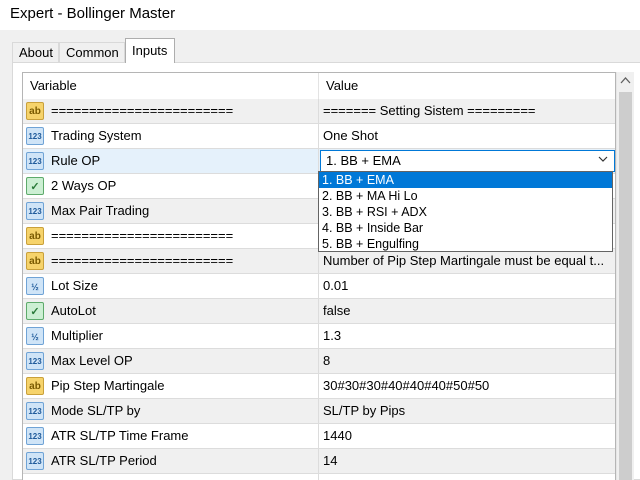 This screenshot has height=480, width=640. I want to click on variable-name: Mode SL/TP by, so click(96, 410).